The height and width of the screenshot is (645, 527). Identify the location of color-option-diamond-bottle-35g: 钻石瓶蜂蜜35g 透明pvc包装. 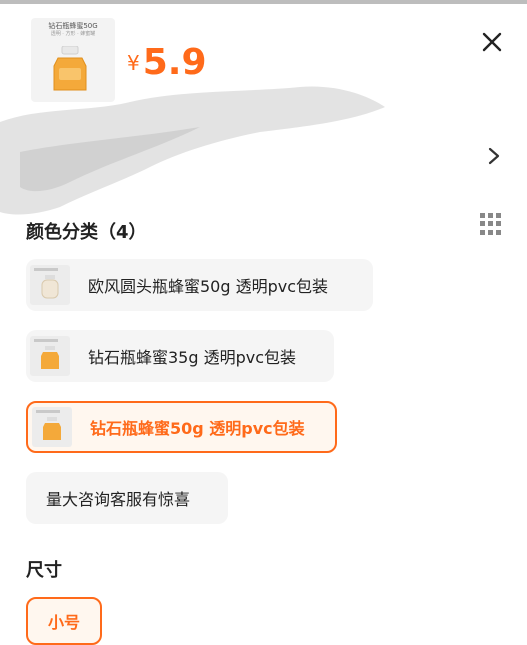
(180, 356).